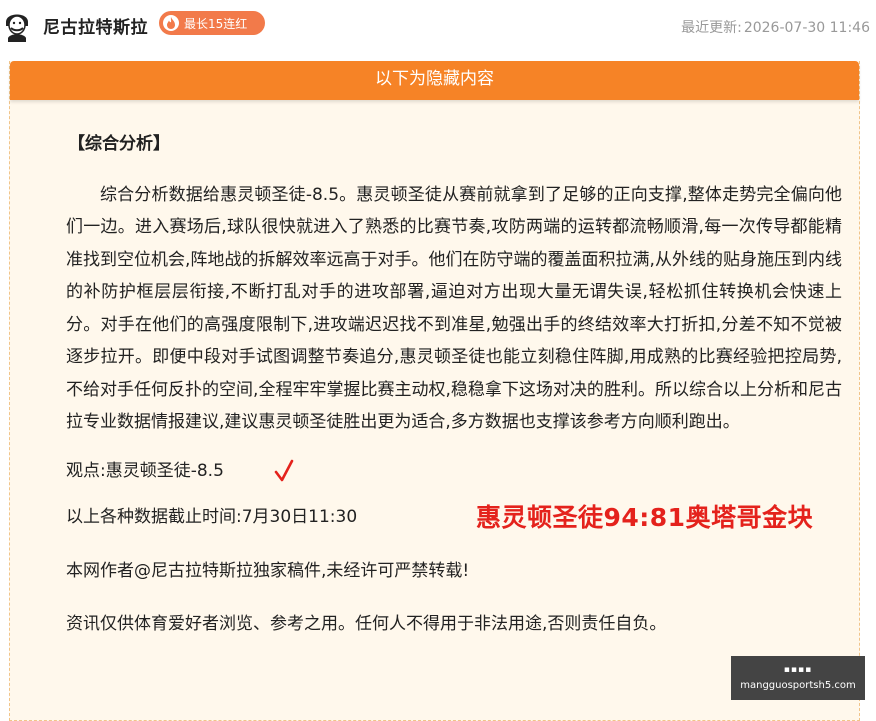 This screenshot has height=721, width=876. What do you see at coordinates (268, 570) in the screenshot?
I see `copyright-notice: 本网作者@尼古拉特斯拉独家稿件,未经许可严禁转载!` at bounding box center [268, 570].